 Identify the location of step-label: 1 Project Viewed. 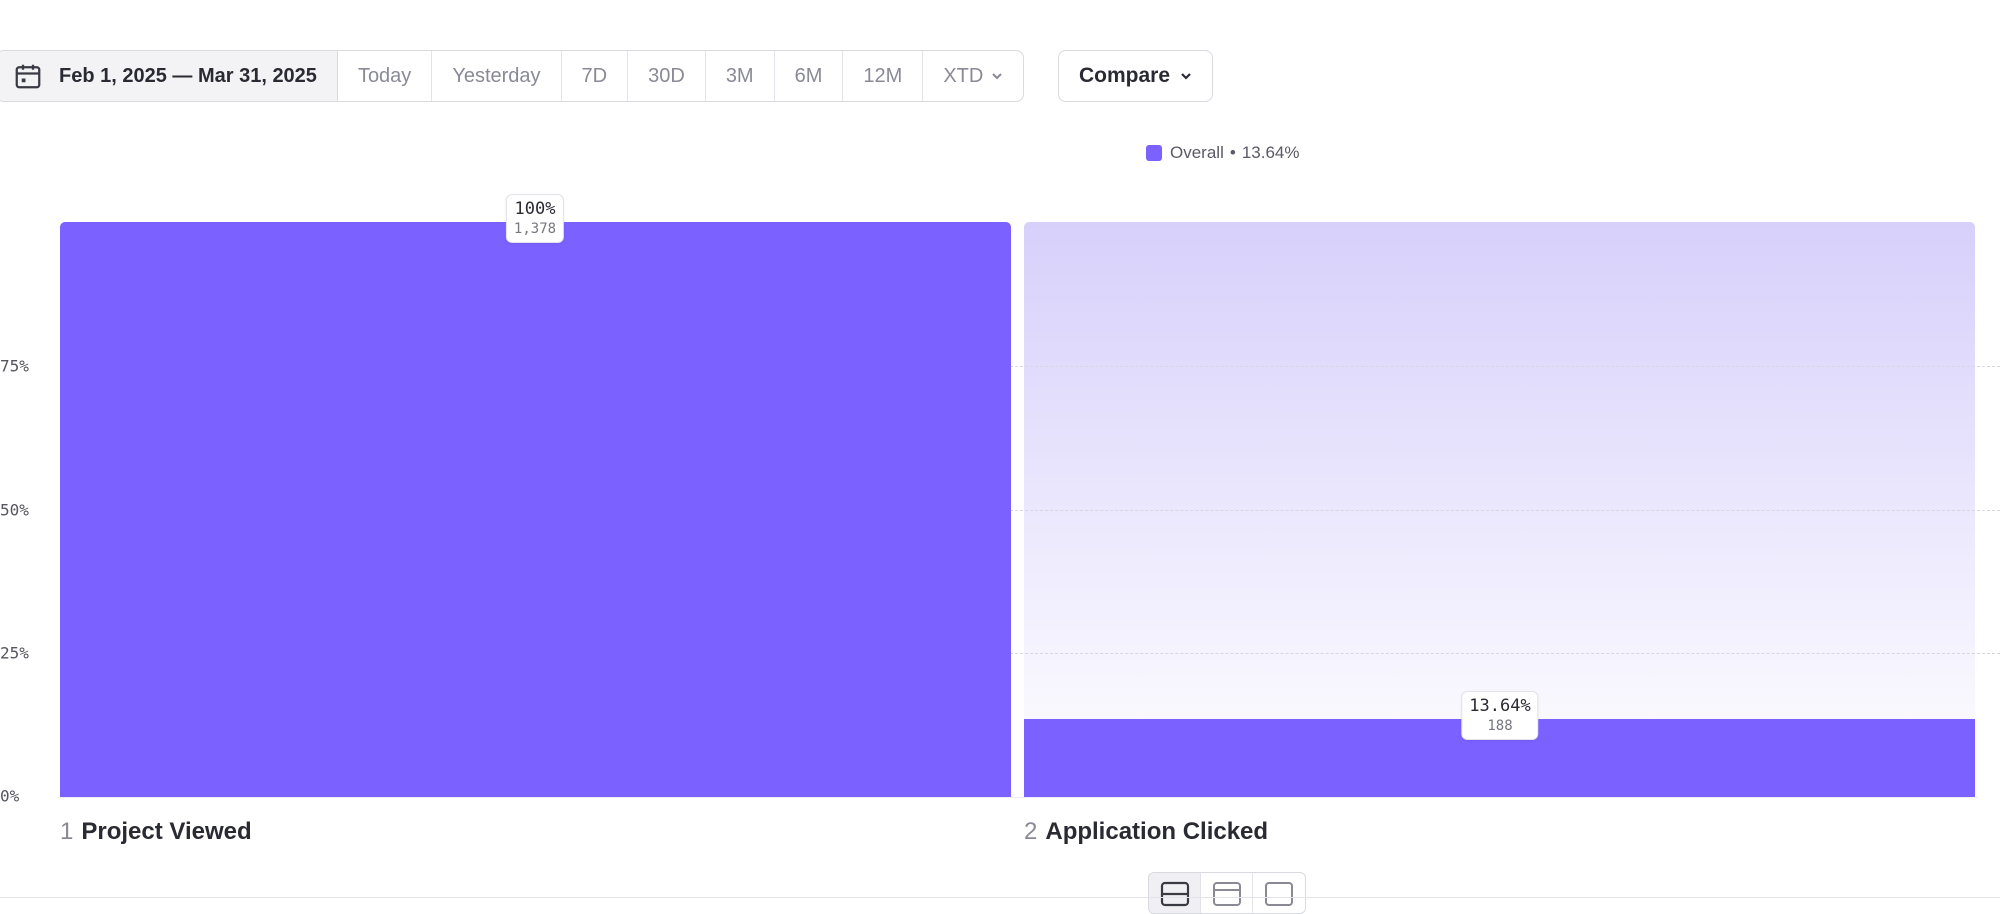
(156, 832).